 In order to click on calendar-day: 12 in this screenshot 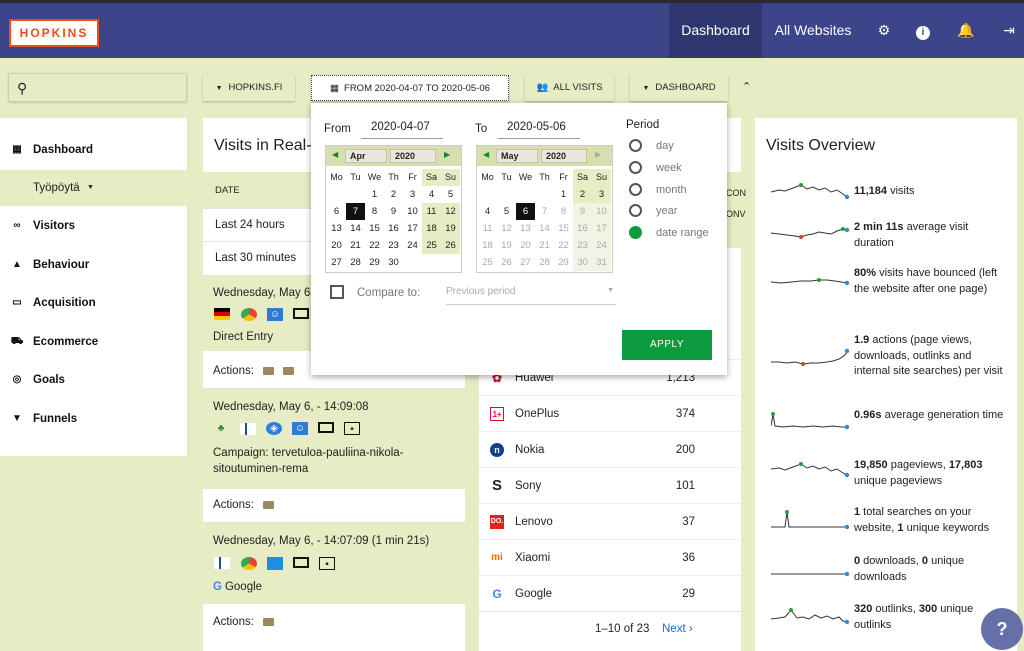, I will do `click(450, 211)`.